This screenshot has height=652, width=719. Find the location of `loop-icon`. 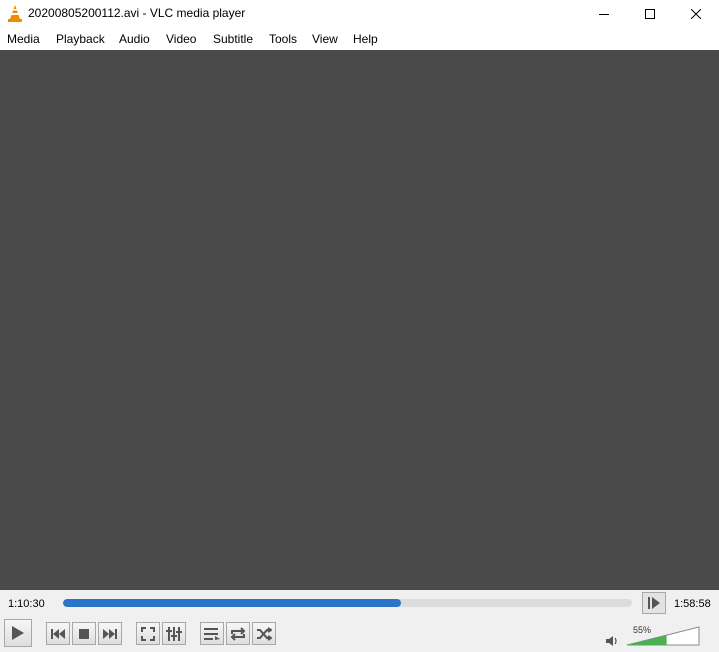

loop-icon is located at coordinates (238, 633).